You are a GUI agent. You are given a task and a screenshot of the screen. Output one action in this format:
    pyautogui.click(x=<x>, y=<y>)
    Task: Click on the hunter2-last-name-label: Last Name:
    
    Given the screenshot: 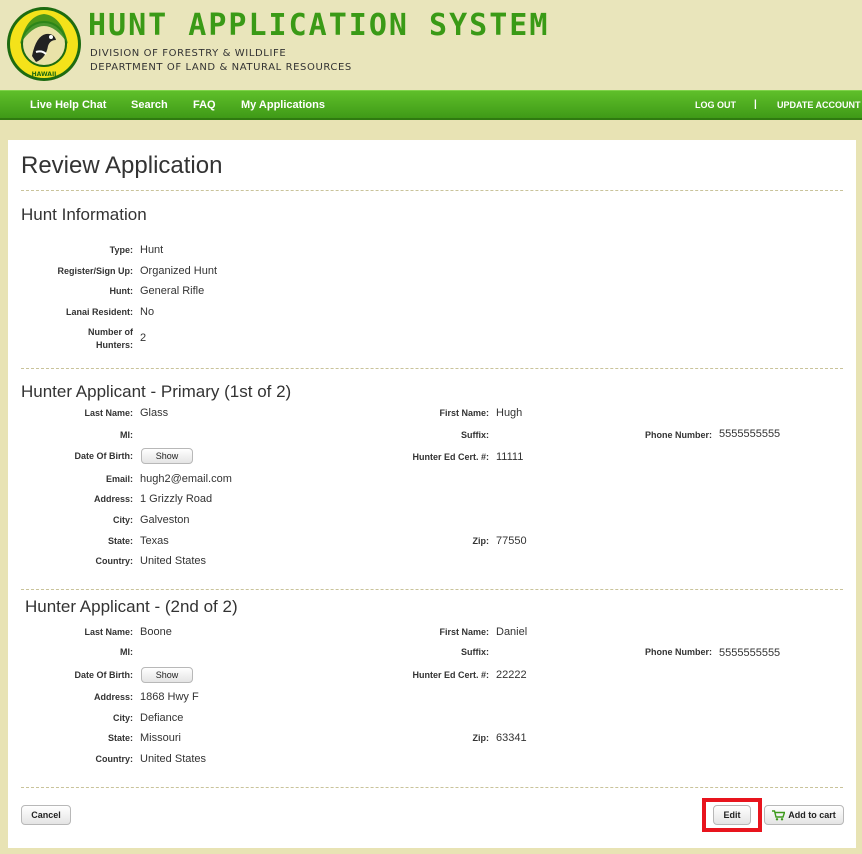 What is the action you would take?
    pyautogui.click(x=108, y=632)
    